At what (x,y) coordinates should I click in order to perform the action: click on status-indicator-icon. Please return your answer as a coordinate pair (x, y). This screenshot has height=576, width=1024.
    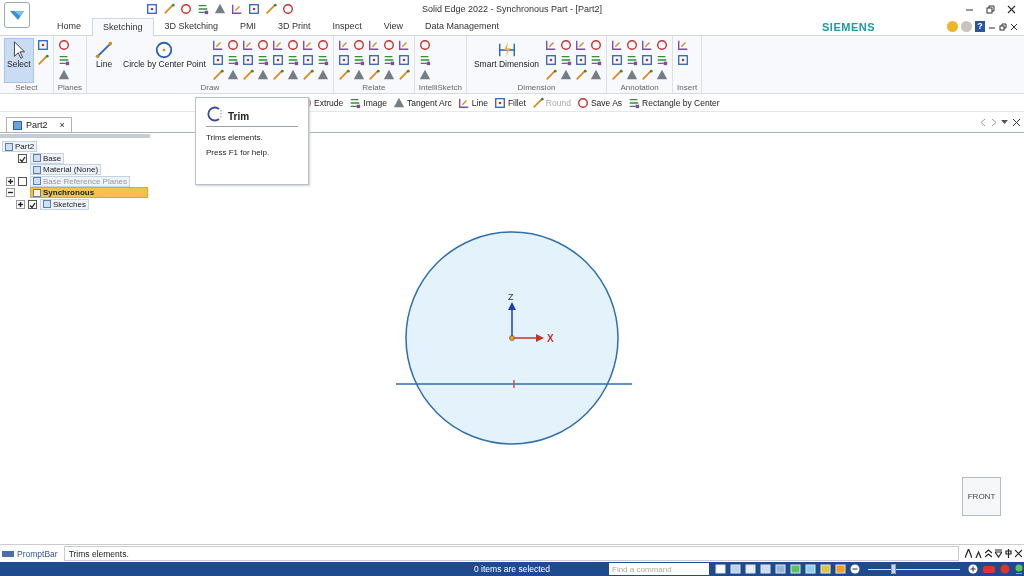
    Looking at the image, I should click on (1019, 569).